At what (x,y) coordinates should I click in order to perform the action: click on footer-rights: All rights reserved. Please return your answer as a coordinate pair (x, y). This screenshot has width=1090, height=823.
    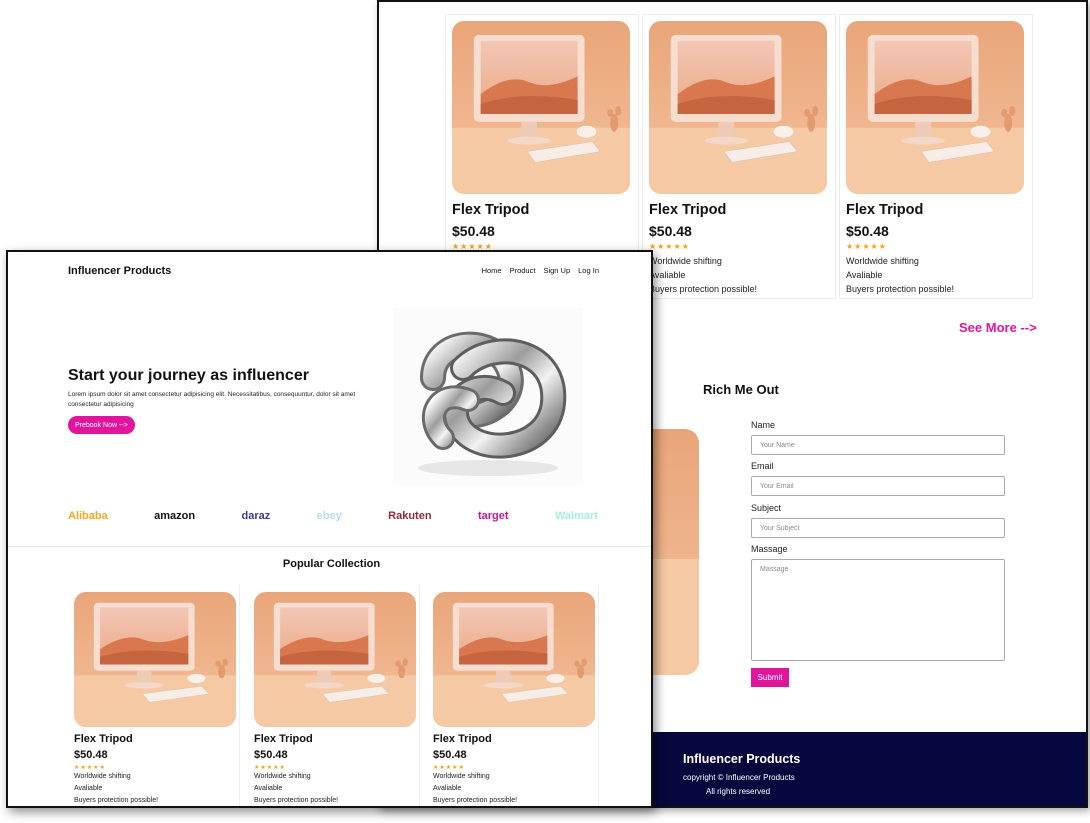
    Looking at the image, I should click on (738, 791).